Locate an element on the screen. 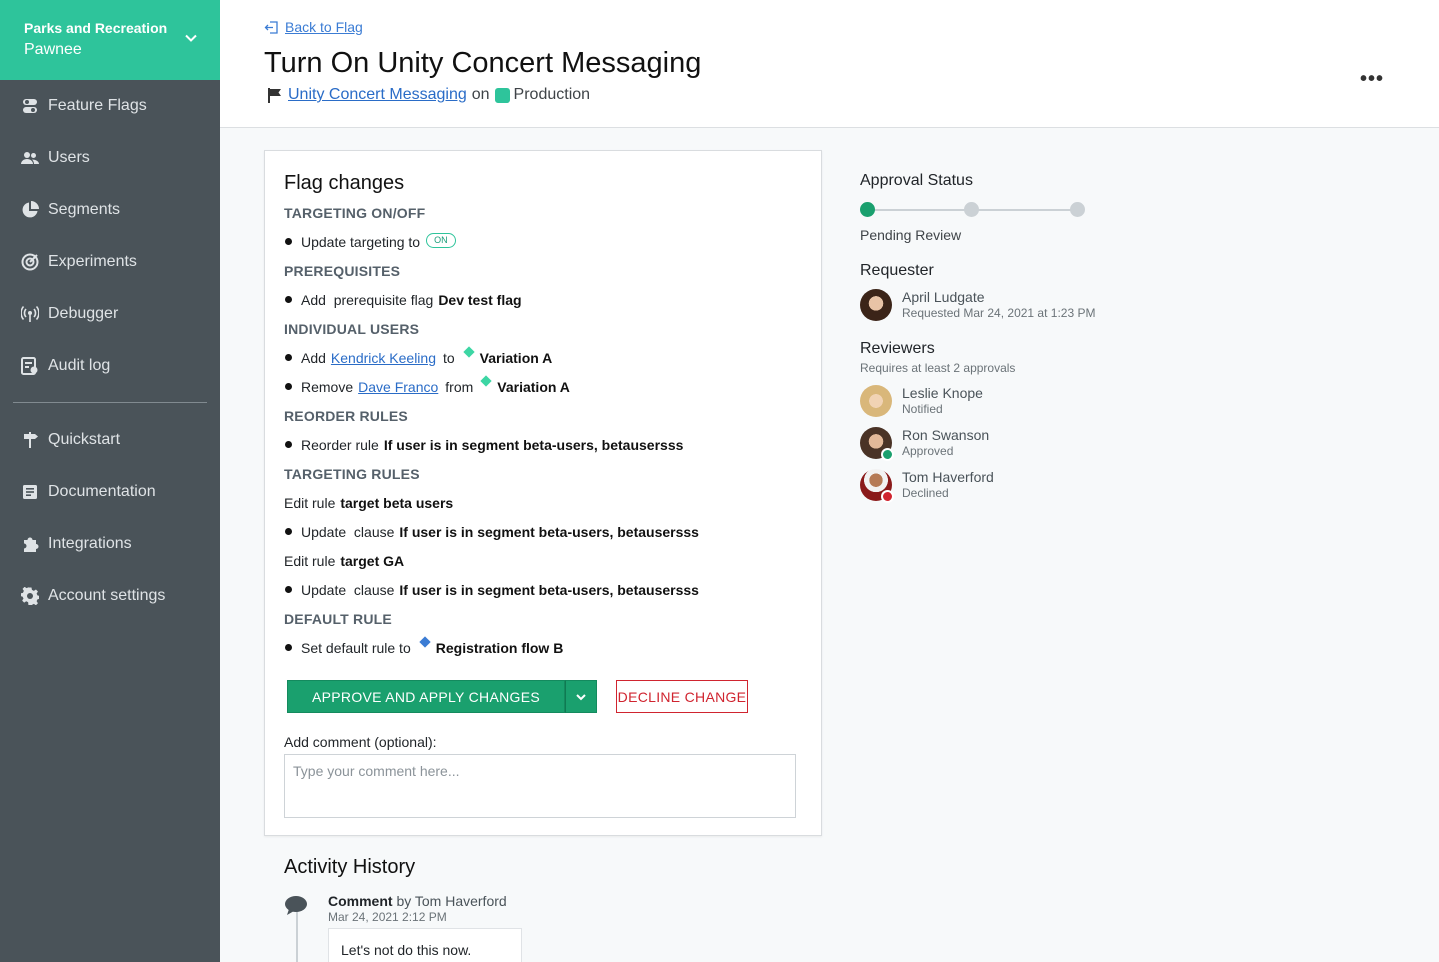  reviewer: Tom Haverford Declined is located at coordinates (1010, 486).